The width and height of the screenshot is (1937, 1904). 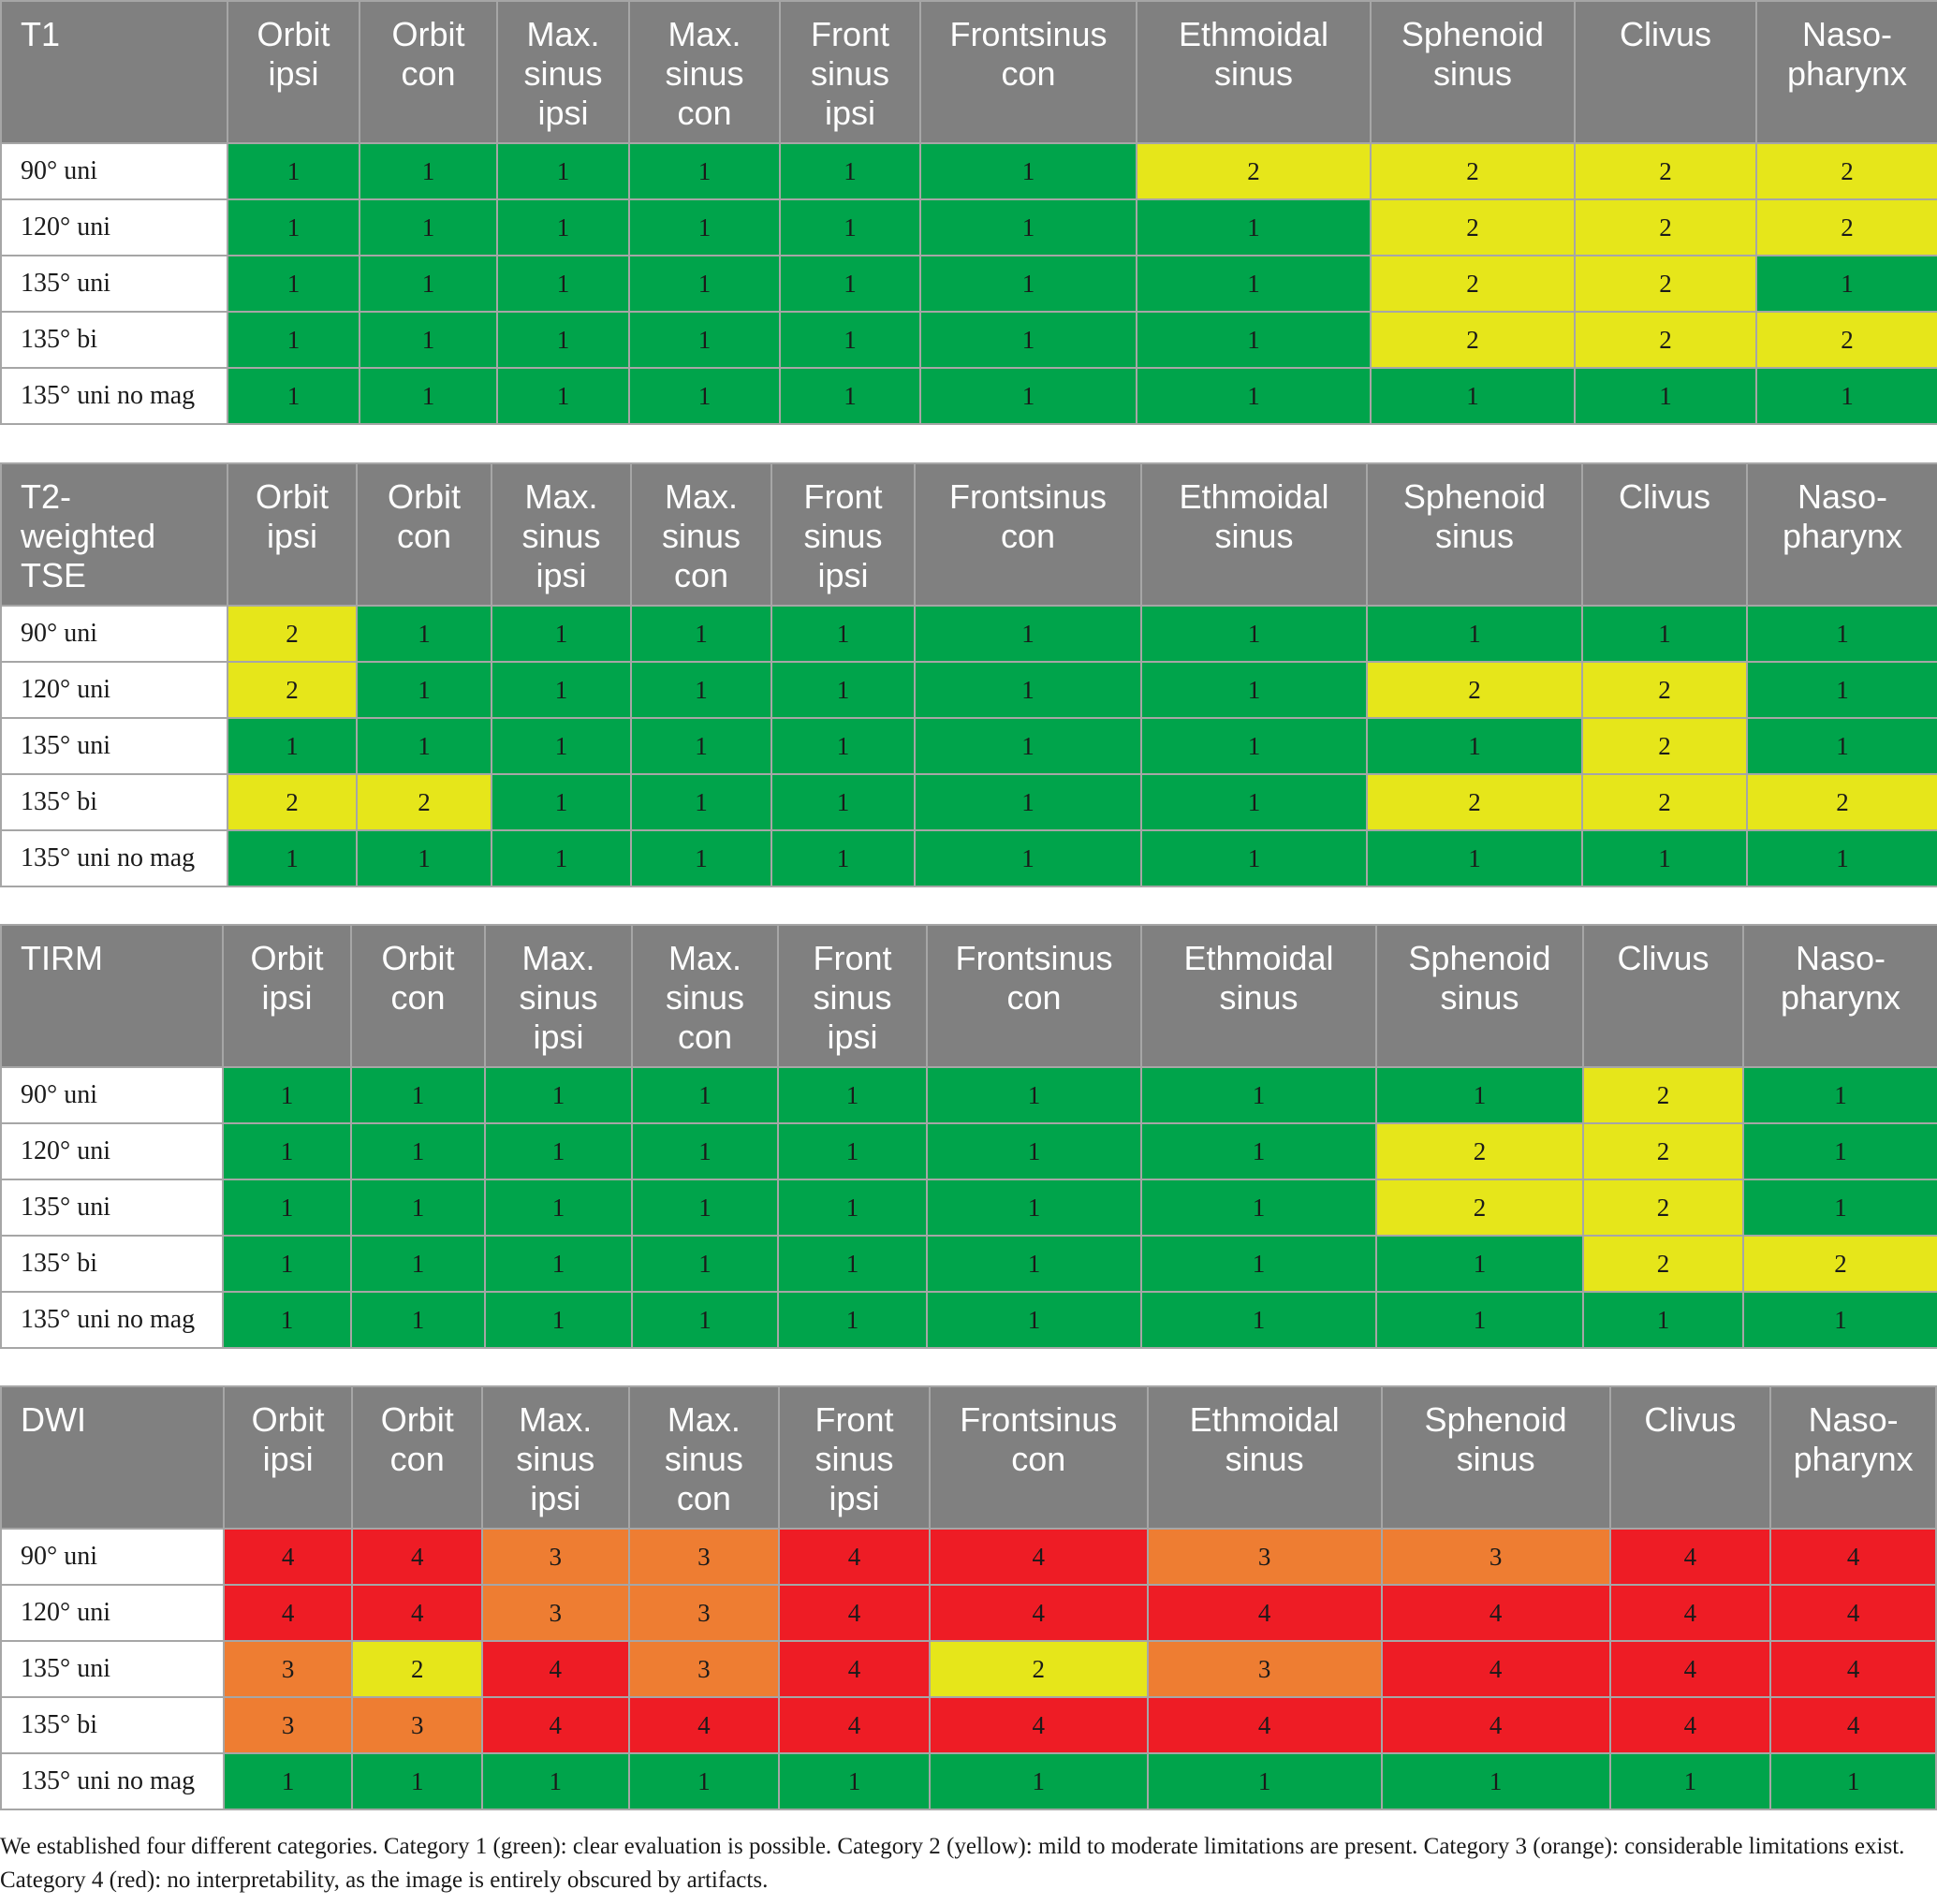 I want to click on column-header-orbit-con: Orbit con, so click(x=424, y=534).